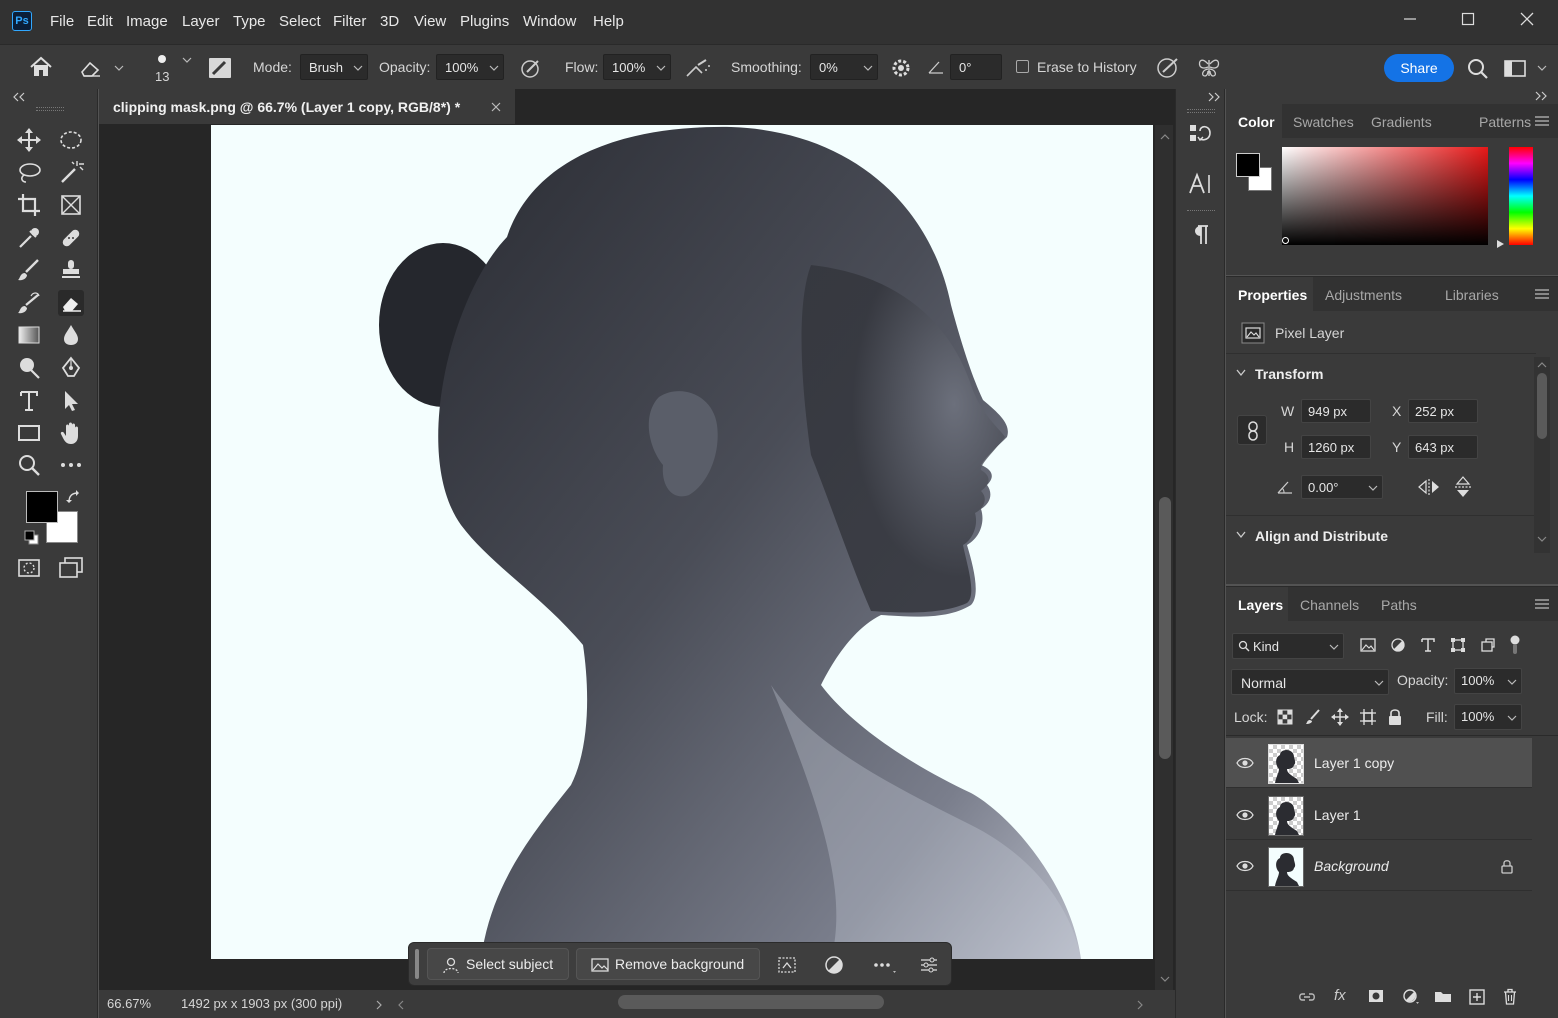 Image resolution: width=1558 pixels, height=1018 pixels. What do you see at coordinates (1379, 763) in the screenshot?
I see `layer-row: Layer 1 copy` at bounding box center [1379, 763].